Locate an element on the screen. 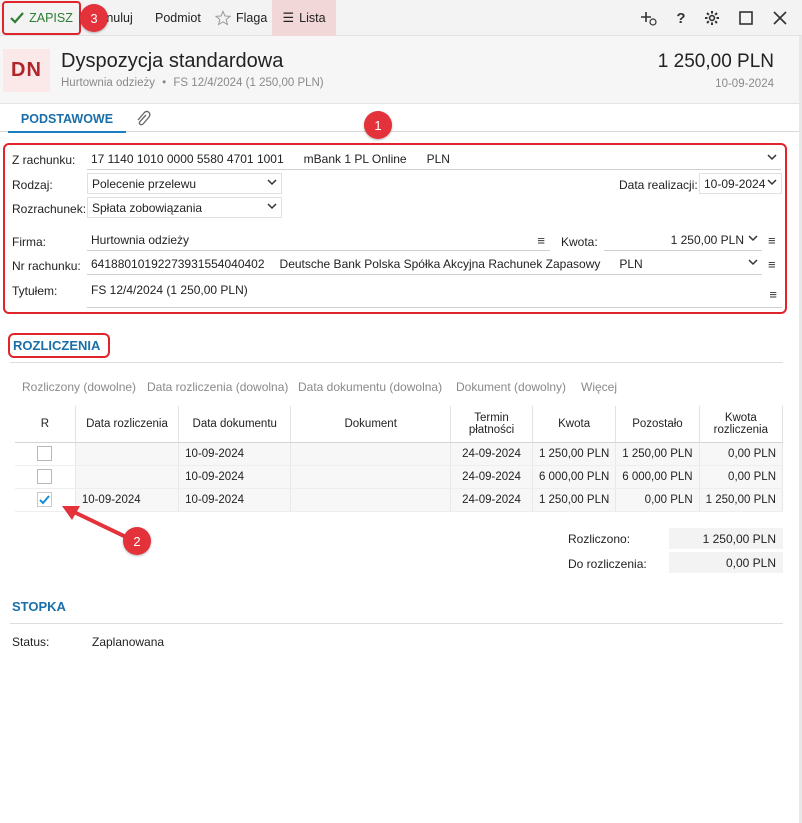 Image resolution: width=802 pixels, height=823 pixels. execution-date-label: Data realizacji: is located at coordinates (658, 185).